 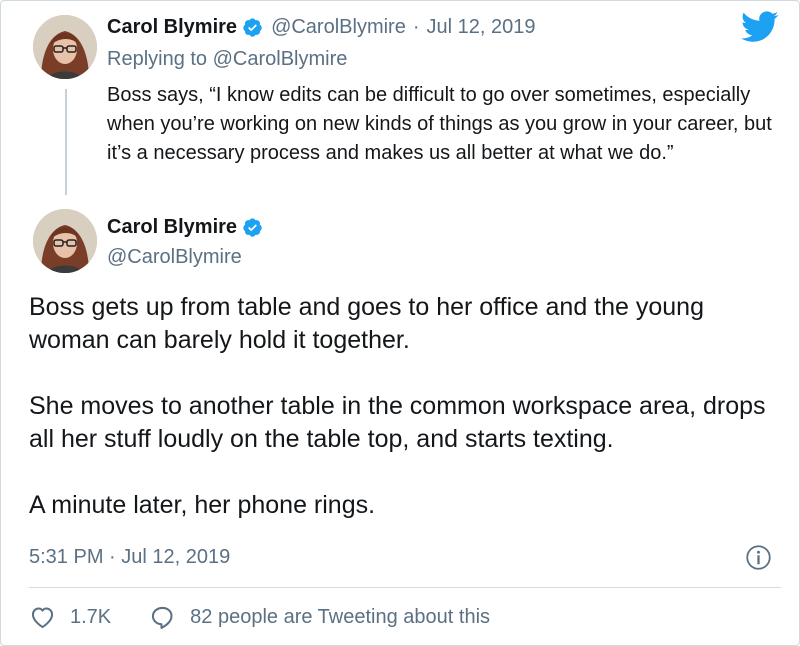 What do you see at coordinates (66, 142) in the screenshot?
I see `thread-connector-line` at bounding box center [66, 142].